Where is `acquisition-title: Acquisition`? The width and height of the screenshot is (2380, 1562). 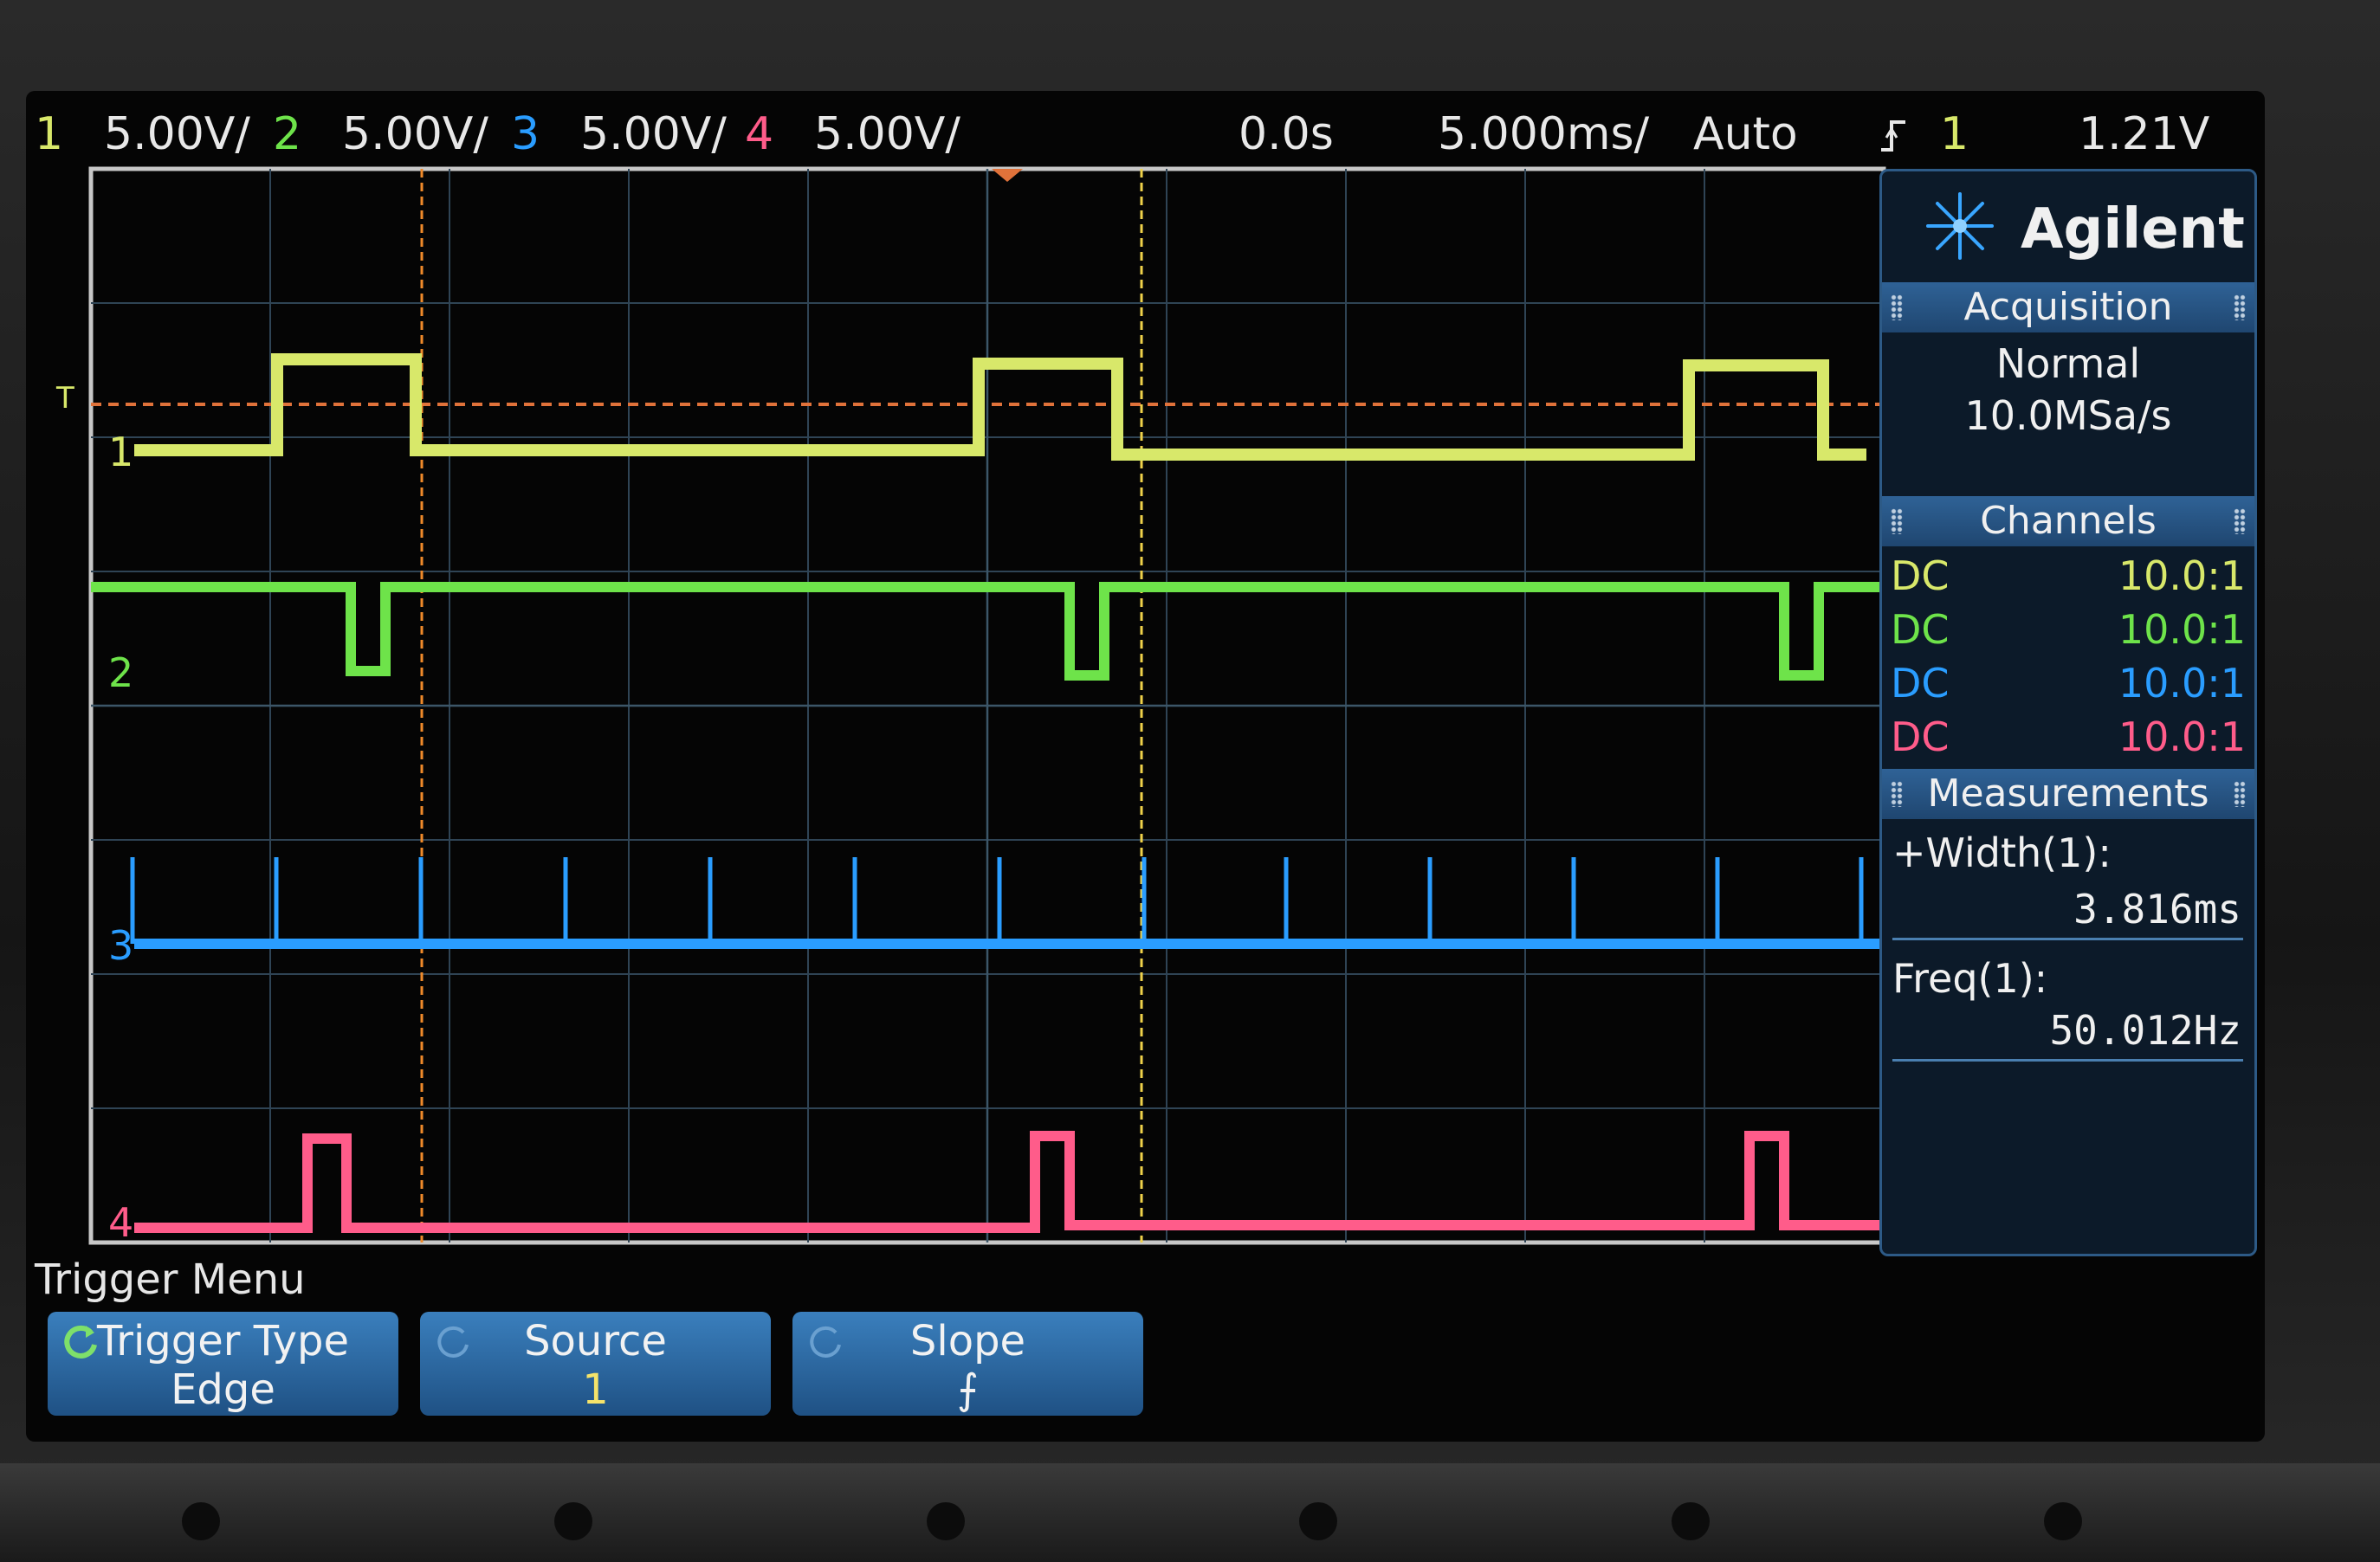
acquisition-title: Acquisition is located at coordinates (2068, 307).